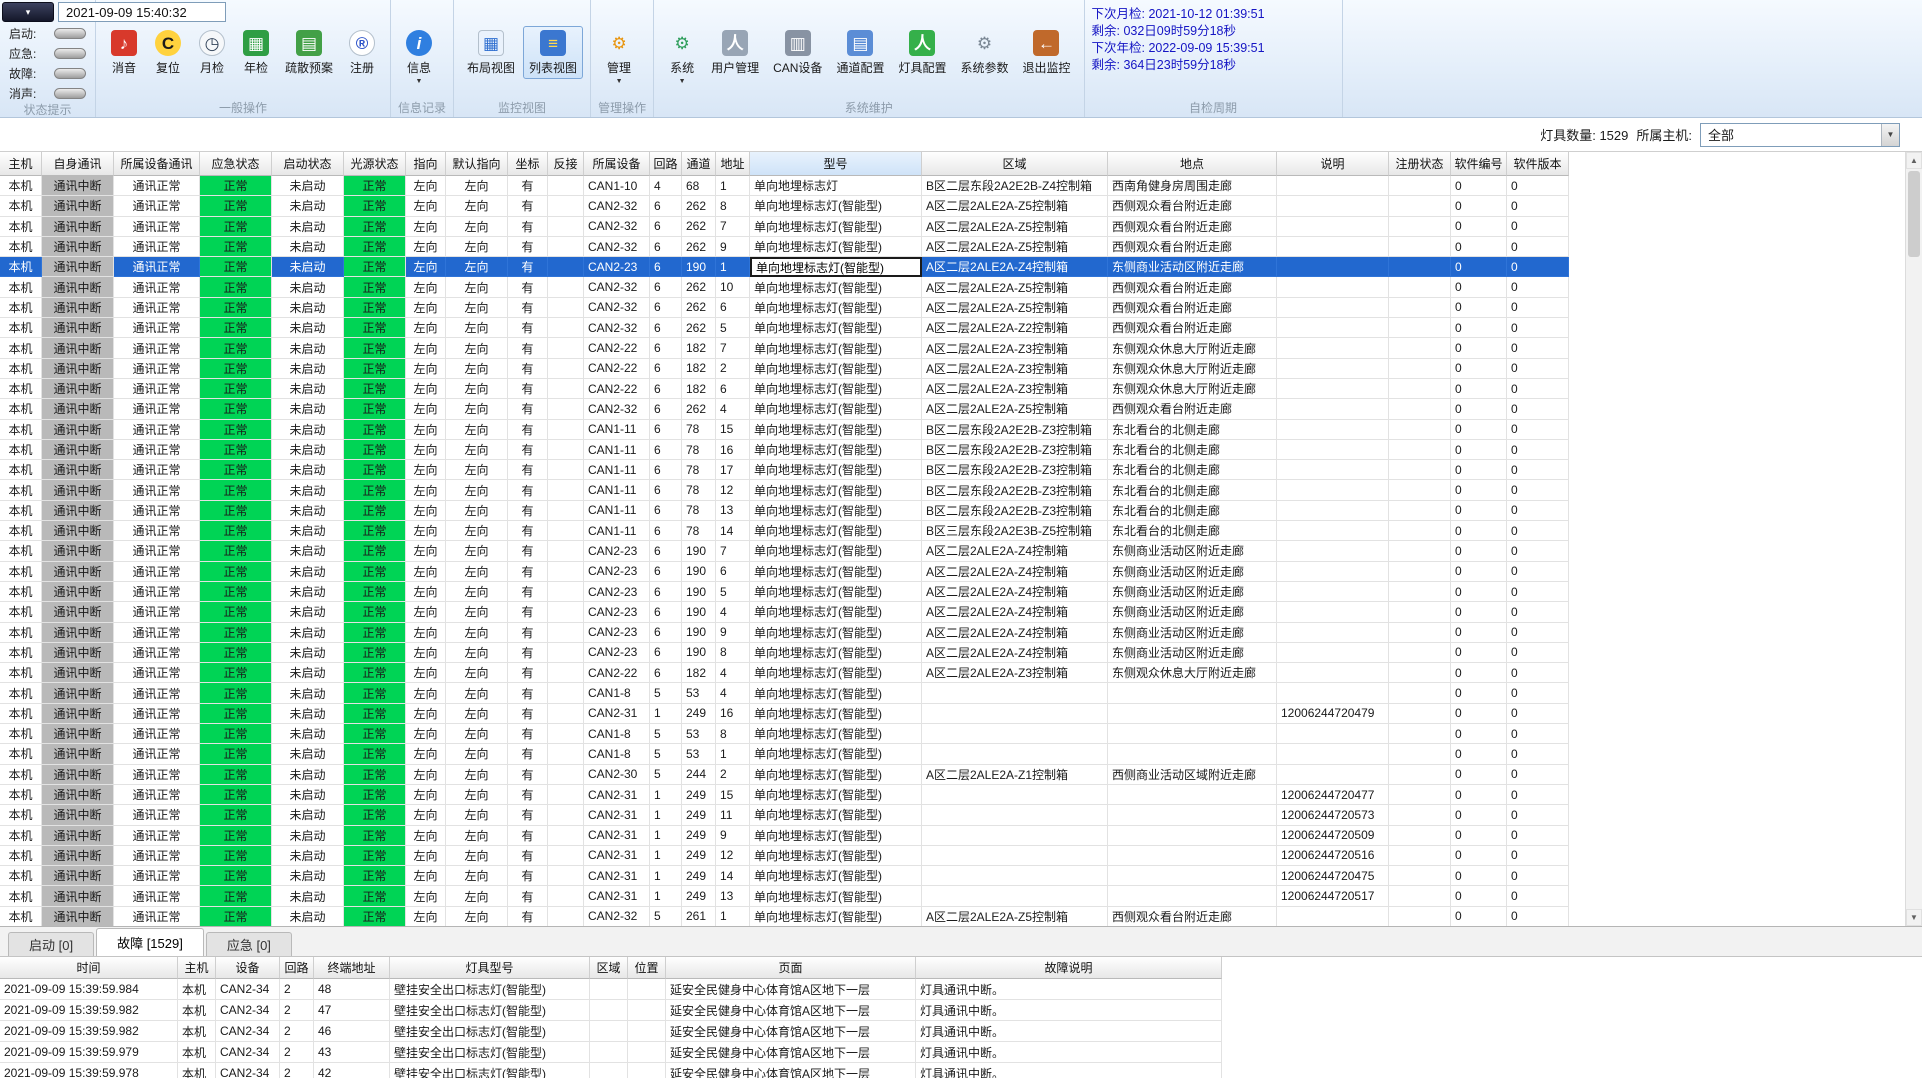 The height and width of the screenshot is (1078, 1922). Describe the element at coordinates (297, 989) in the screenshot. I see `cell-loop: 2` at that location.